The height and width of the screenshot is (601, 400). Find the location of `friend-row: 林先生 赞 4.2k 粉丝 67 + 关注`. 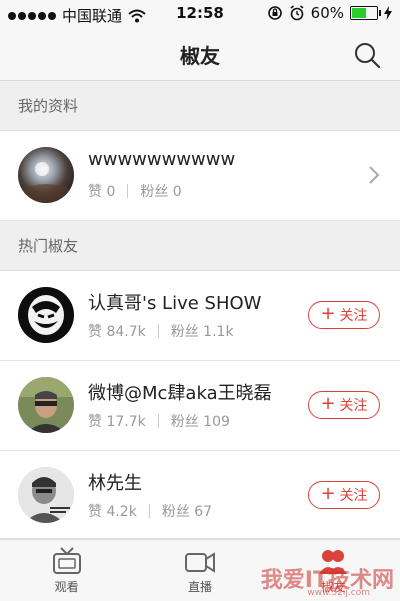

friend-row: 林先生 赞 4.2k 粉丝 67 + 关注 is located at coordinates (200, 495).